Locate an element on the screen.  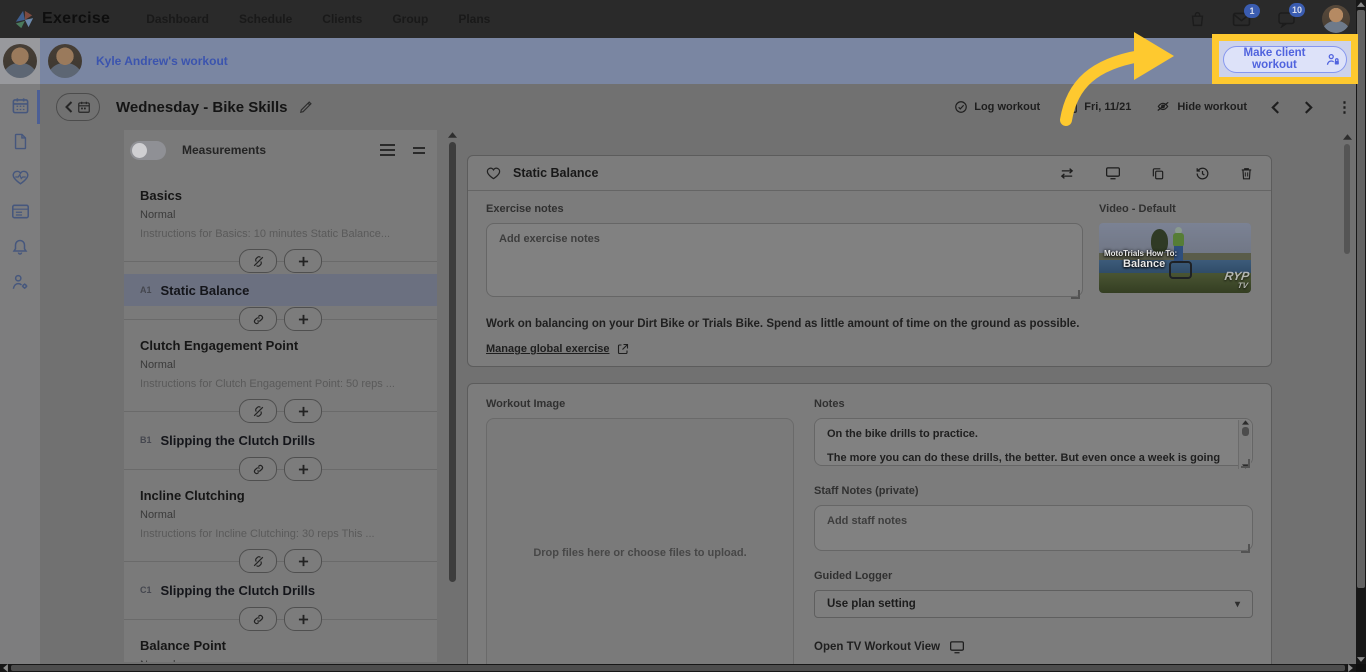
favorite-heart-icon is located at coordinates (493, 173).